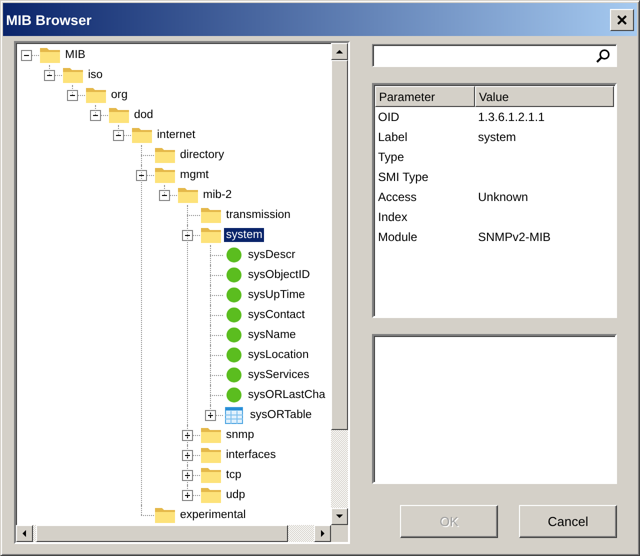 Image resolution: width=640 pixels, height=556 pixels. Describe the element at coordinates (392, 217) in the screenshot. I see `parameter-cell-text: Index` at that location.